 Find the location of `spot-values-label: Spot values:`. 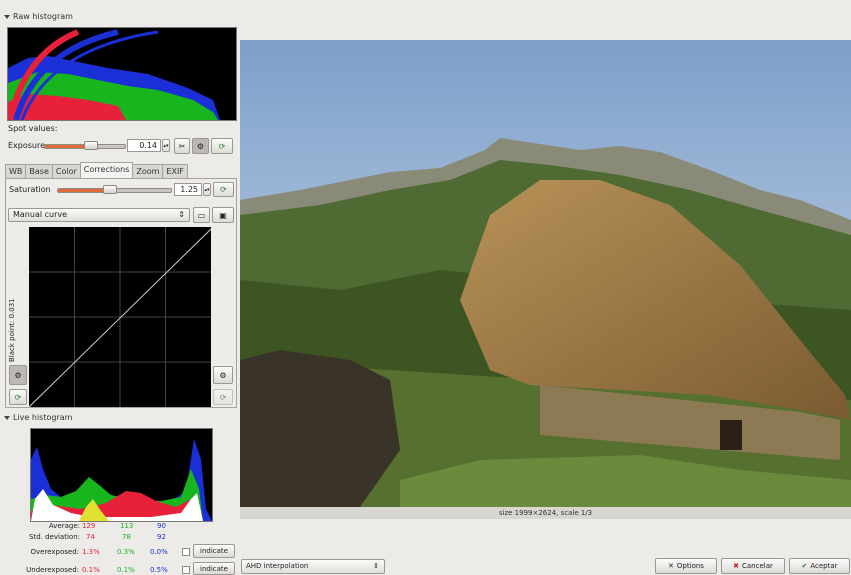

spot-values-label: Spot values: is located at coordinates (33, 128).